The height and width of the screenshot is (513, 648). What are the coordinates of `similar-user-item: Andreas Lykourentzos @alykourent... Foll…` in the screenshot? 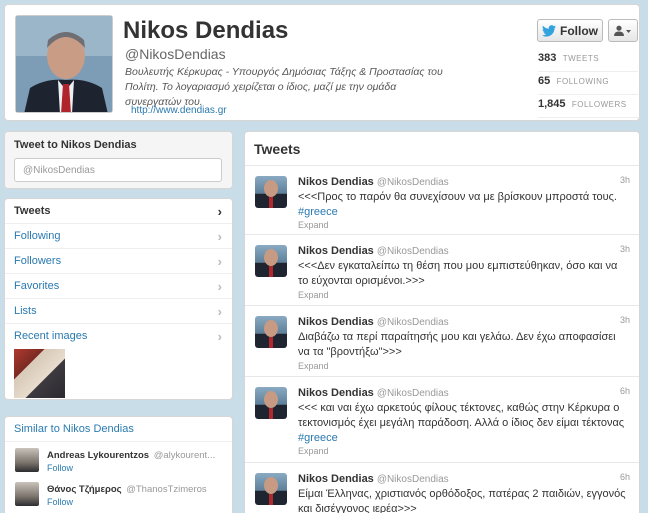 It's located at (118, 459).